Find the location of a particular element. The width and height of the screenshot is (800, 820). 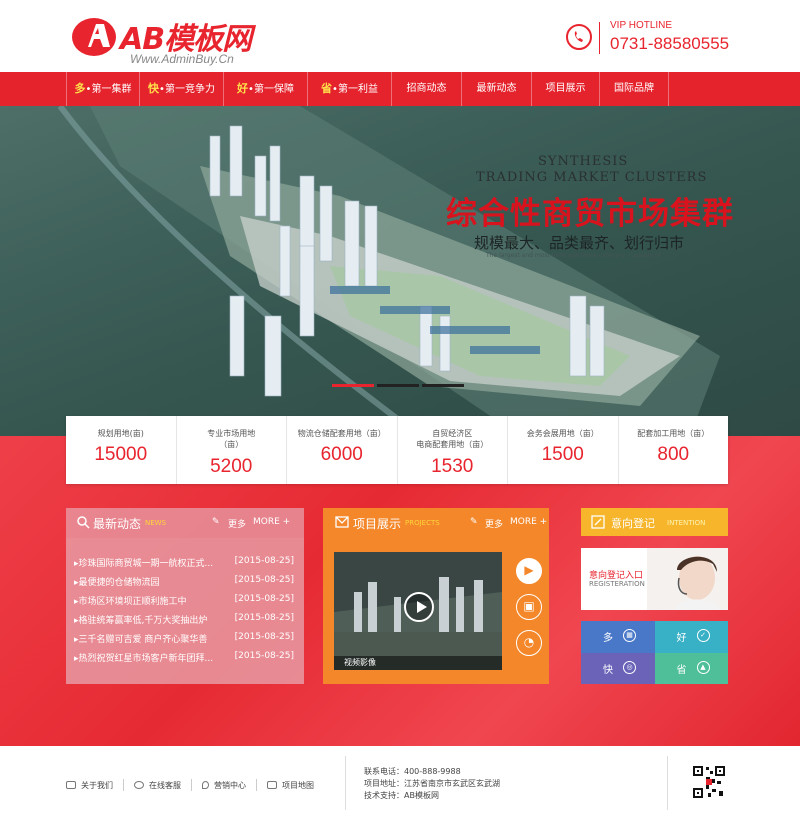

news-more-link: MORE + is located at coordinates (271, 522).